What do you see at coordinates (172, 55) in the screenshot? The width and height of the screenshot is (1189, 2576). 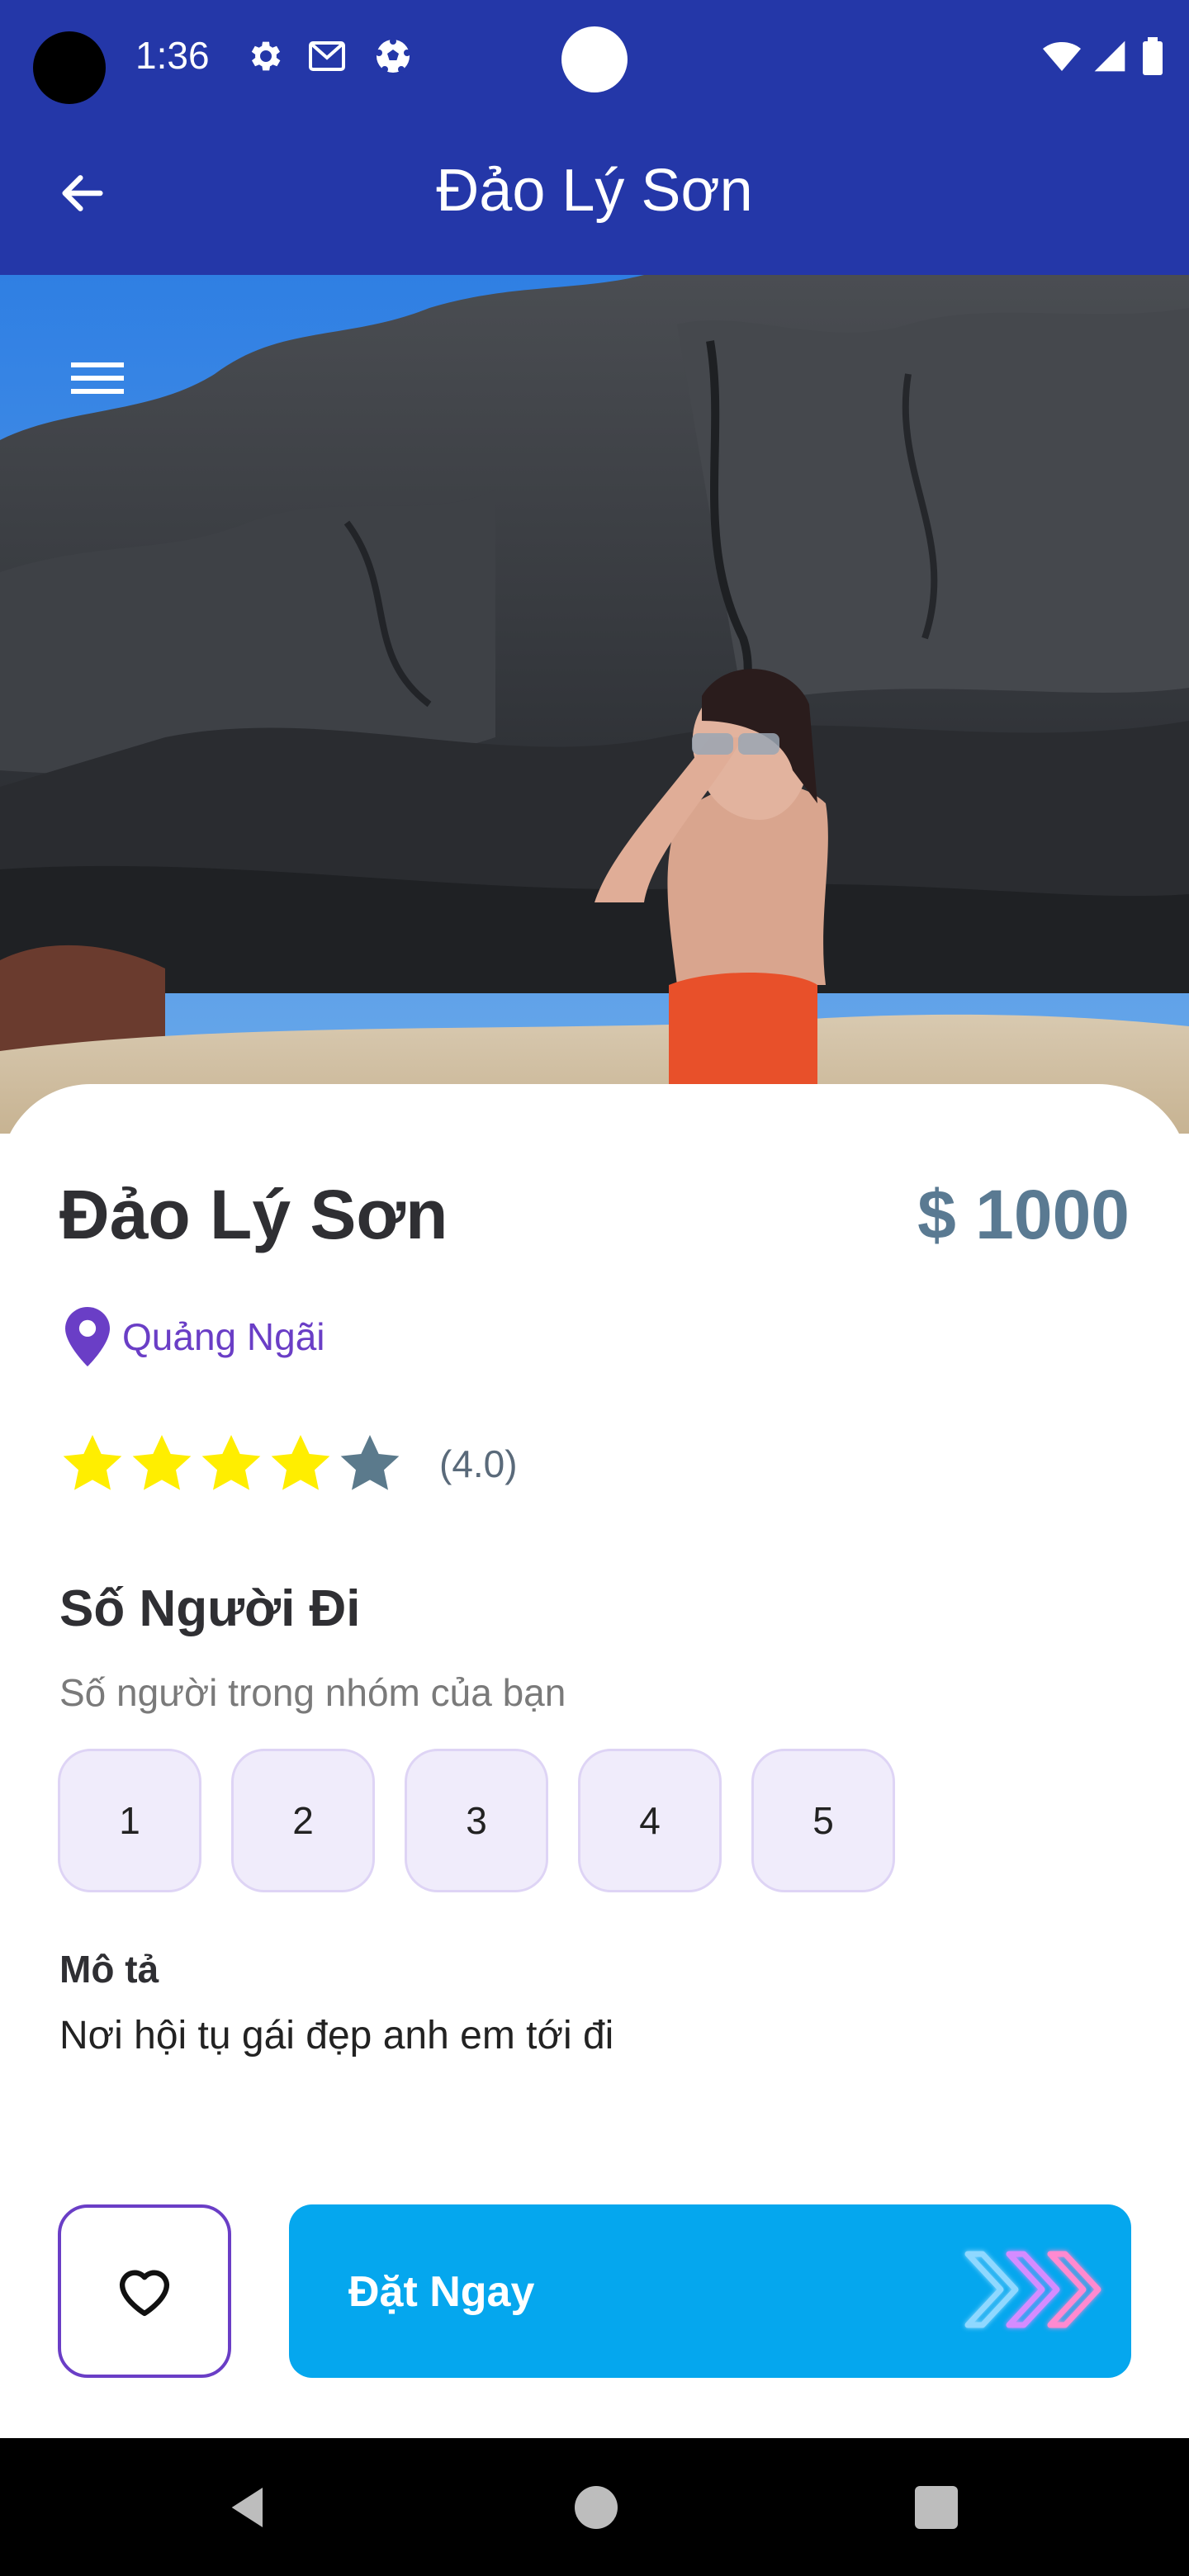 I see `status-time: 1:36` at bounding box center [172, 55].